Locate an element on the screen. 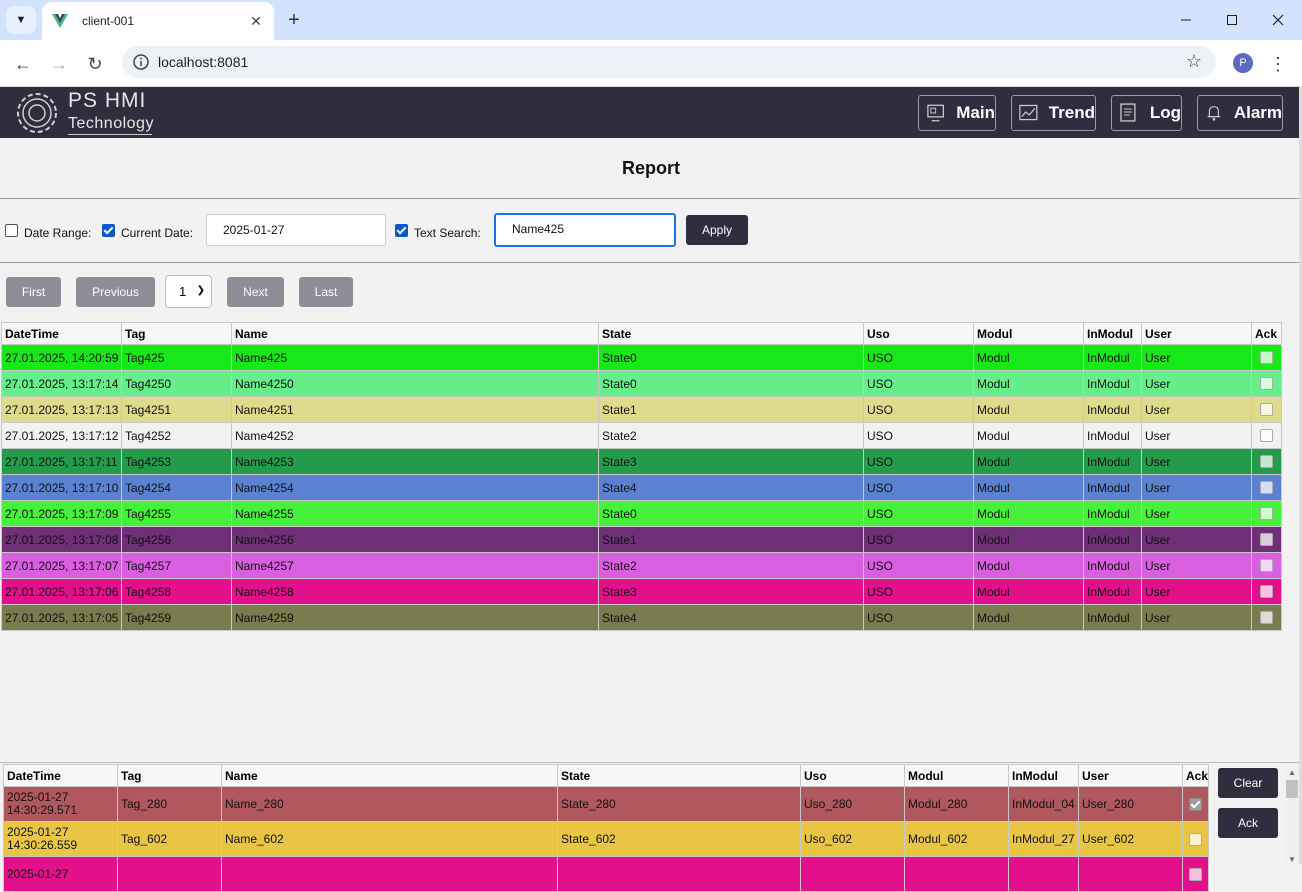 The width and height of the screenshot is (1302, 892). reload-icon: ↻ is located at coordinates (95, 64).